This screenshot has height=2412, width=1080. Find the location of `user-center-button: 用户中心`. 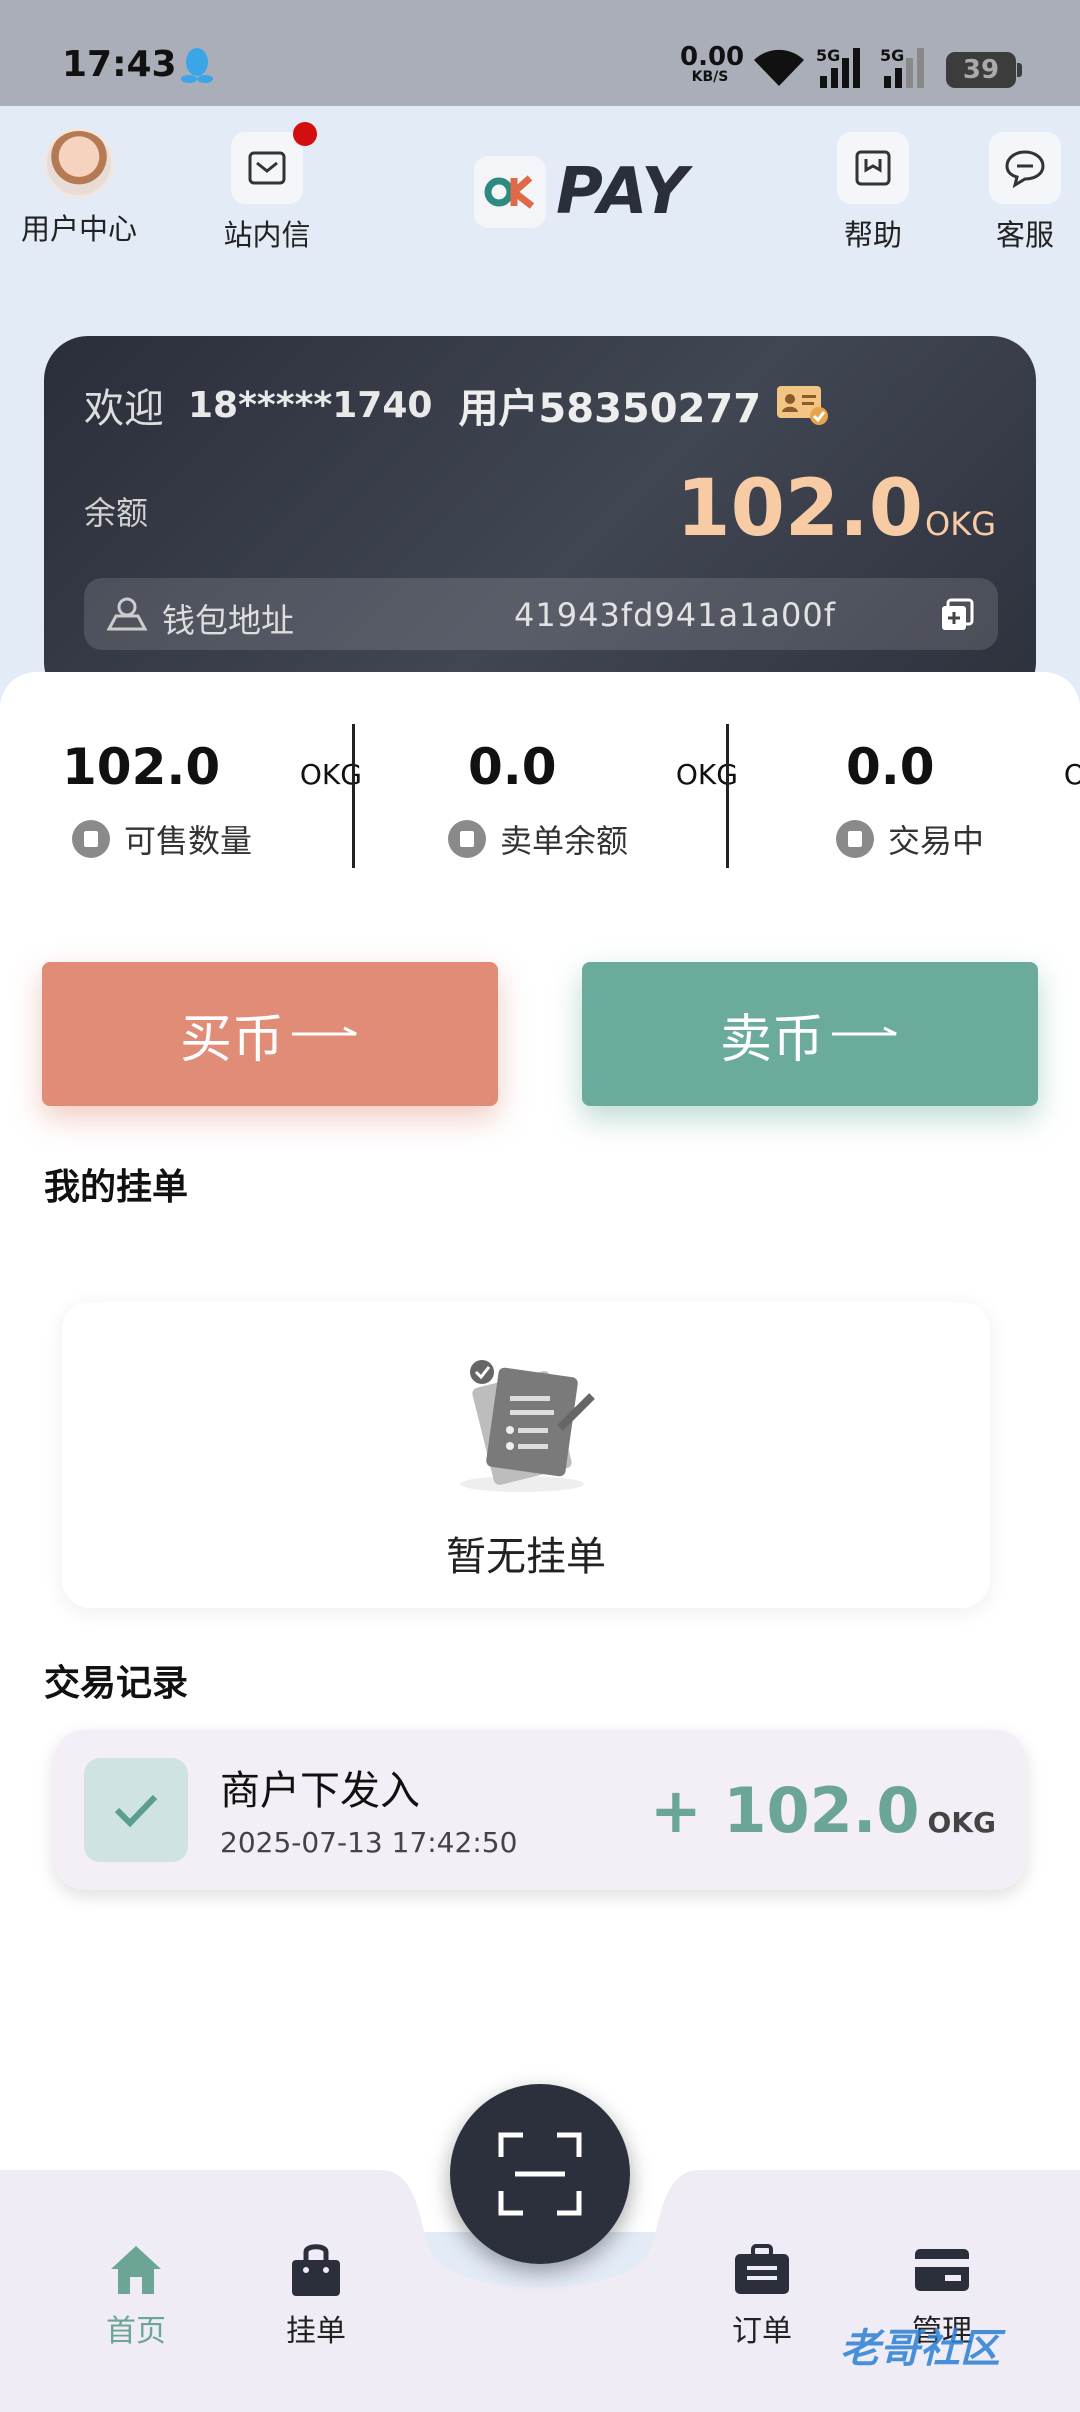

user-center-button: 用户中心 is located at coordinates (79, 188).